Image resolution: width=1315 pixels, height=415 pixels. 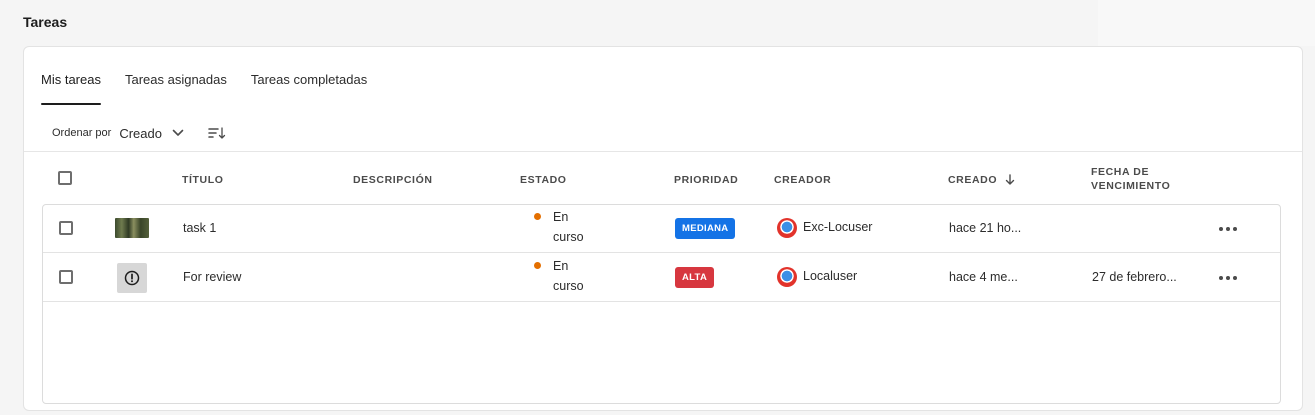 What do you see at coordinates (830, 276) in the screenshot?
I see `task-creator: Localuser` at bounding box center [830, 276].